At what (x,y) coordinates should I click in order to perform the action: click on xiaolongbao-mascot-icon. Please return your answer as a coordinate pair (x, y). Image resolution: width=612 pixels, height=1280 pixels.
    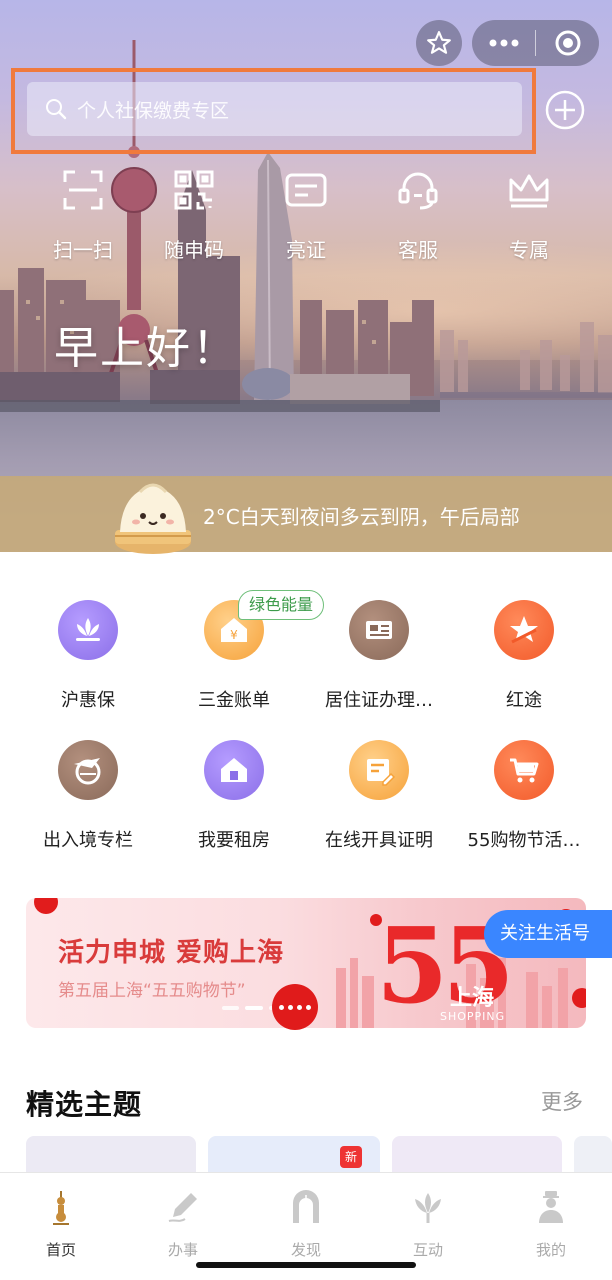
    Looking at the image, I should click on (153, 518).